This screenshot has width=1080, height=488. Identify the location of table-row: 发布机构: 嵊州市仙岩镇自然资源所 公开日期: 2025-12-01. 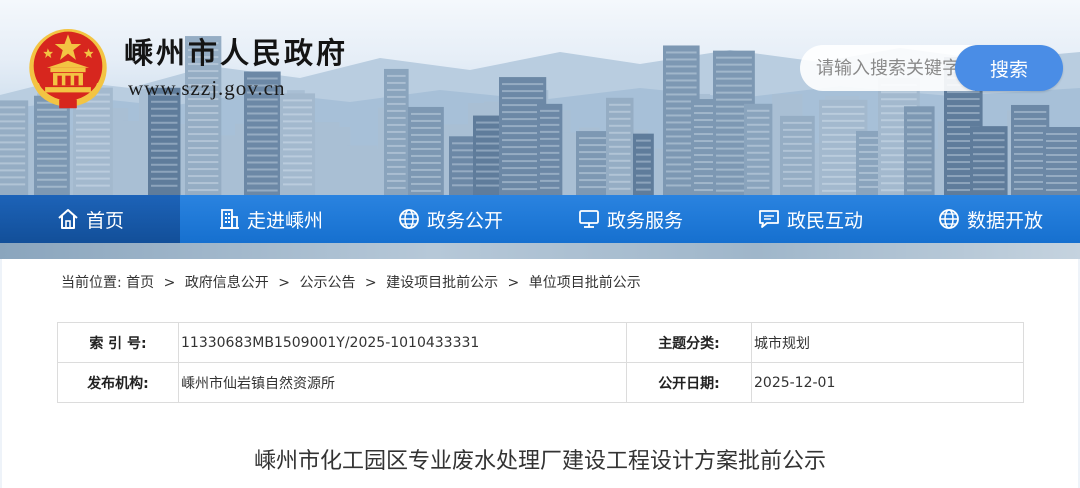
(540, 382).